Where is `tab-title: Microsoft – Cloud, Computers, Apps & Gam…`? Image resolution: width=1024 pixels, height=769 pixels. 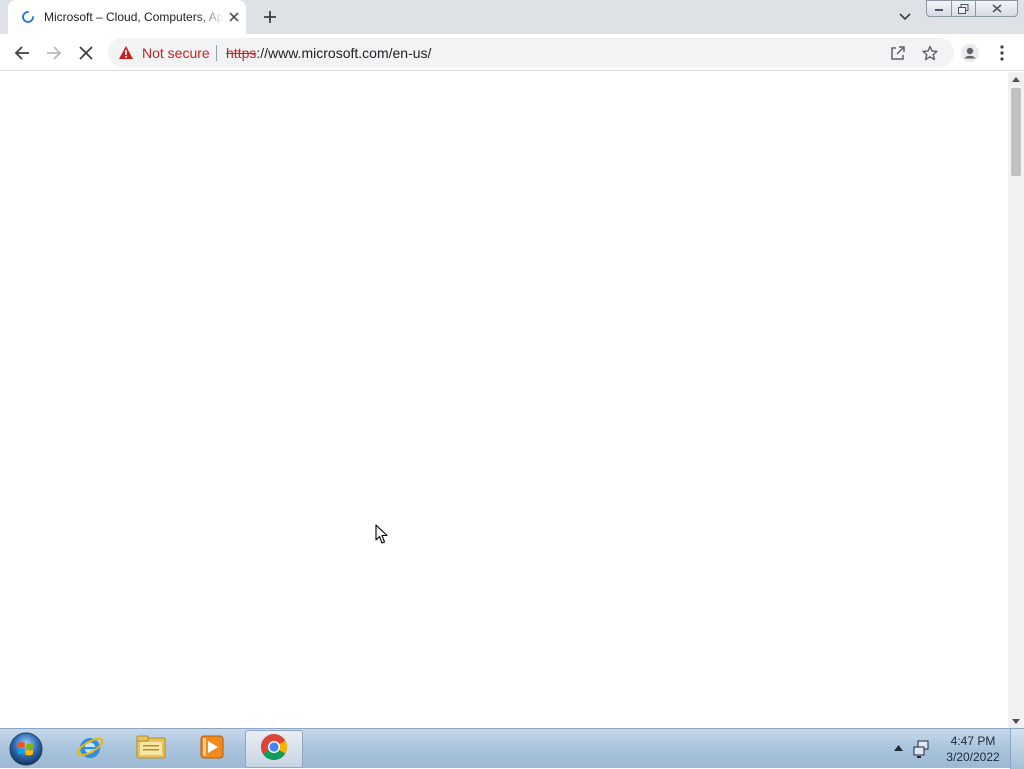 tab-title: Microsoft – Cloud, Computers, Apps & Gam… is located at coordinates (134, 17).